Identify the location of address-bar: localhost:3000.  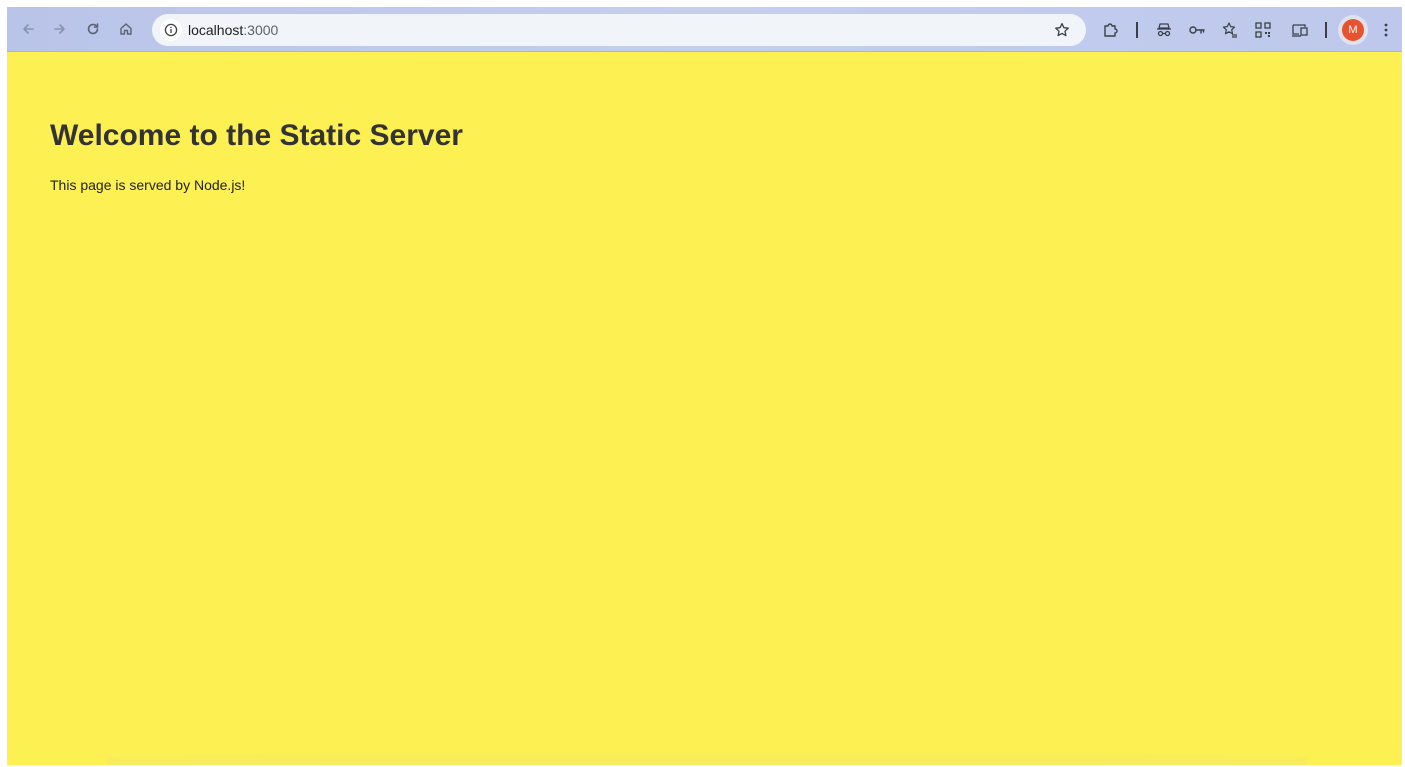
(619, 30).